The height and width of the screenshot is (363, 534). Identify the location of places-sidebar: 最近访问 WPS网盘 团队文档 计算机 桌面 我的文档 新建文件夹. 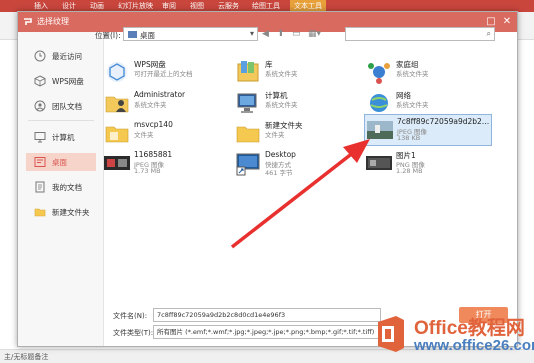
(61, 189).